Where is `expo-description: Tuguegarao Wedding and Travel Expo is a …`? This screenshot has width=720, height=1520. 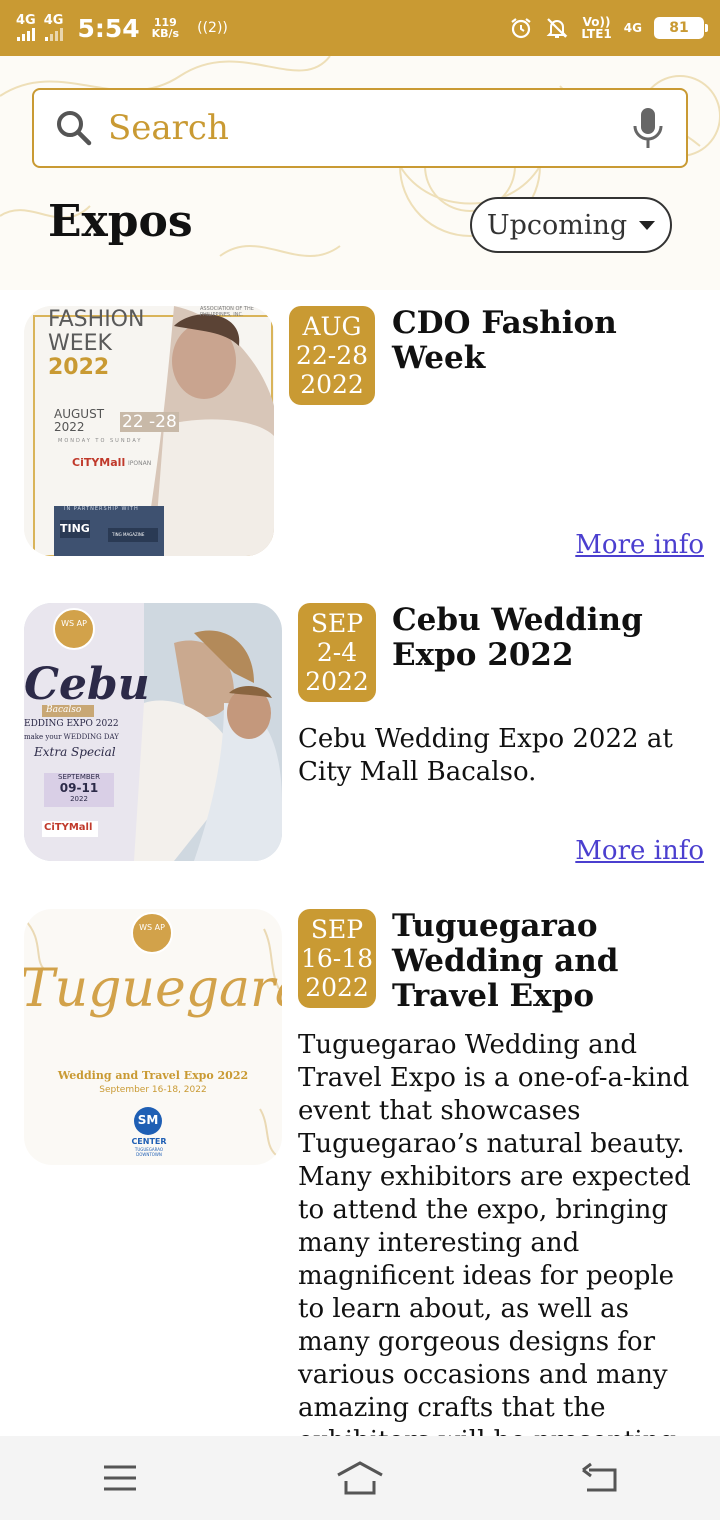 expo-description: Tuguegarao Wedding and Travel Expo is a … is located at coordinates (494, 1233).